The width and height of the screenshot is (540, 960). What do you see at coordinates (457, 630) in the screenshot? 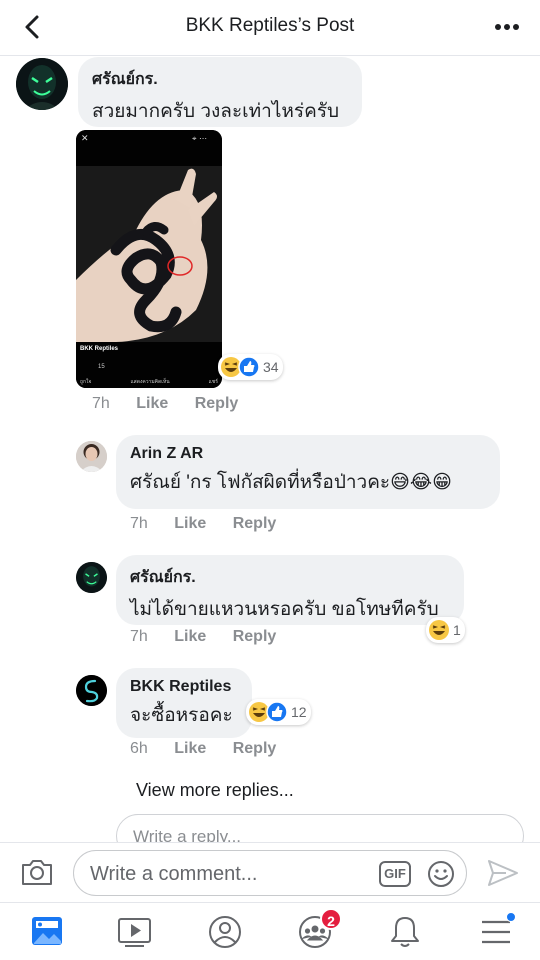
I see `reaction-count: 1` at bounding box center [457, 630].